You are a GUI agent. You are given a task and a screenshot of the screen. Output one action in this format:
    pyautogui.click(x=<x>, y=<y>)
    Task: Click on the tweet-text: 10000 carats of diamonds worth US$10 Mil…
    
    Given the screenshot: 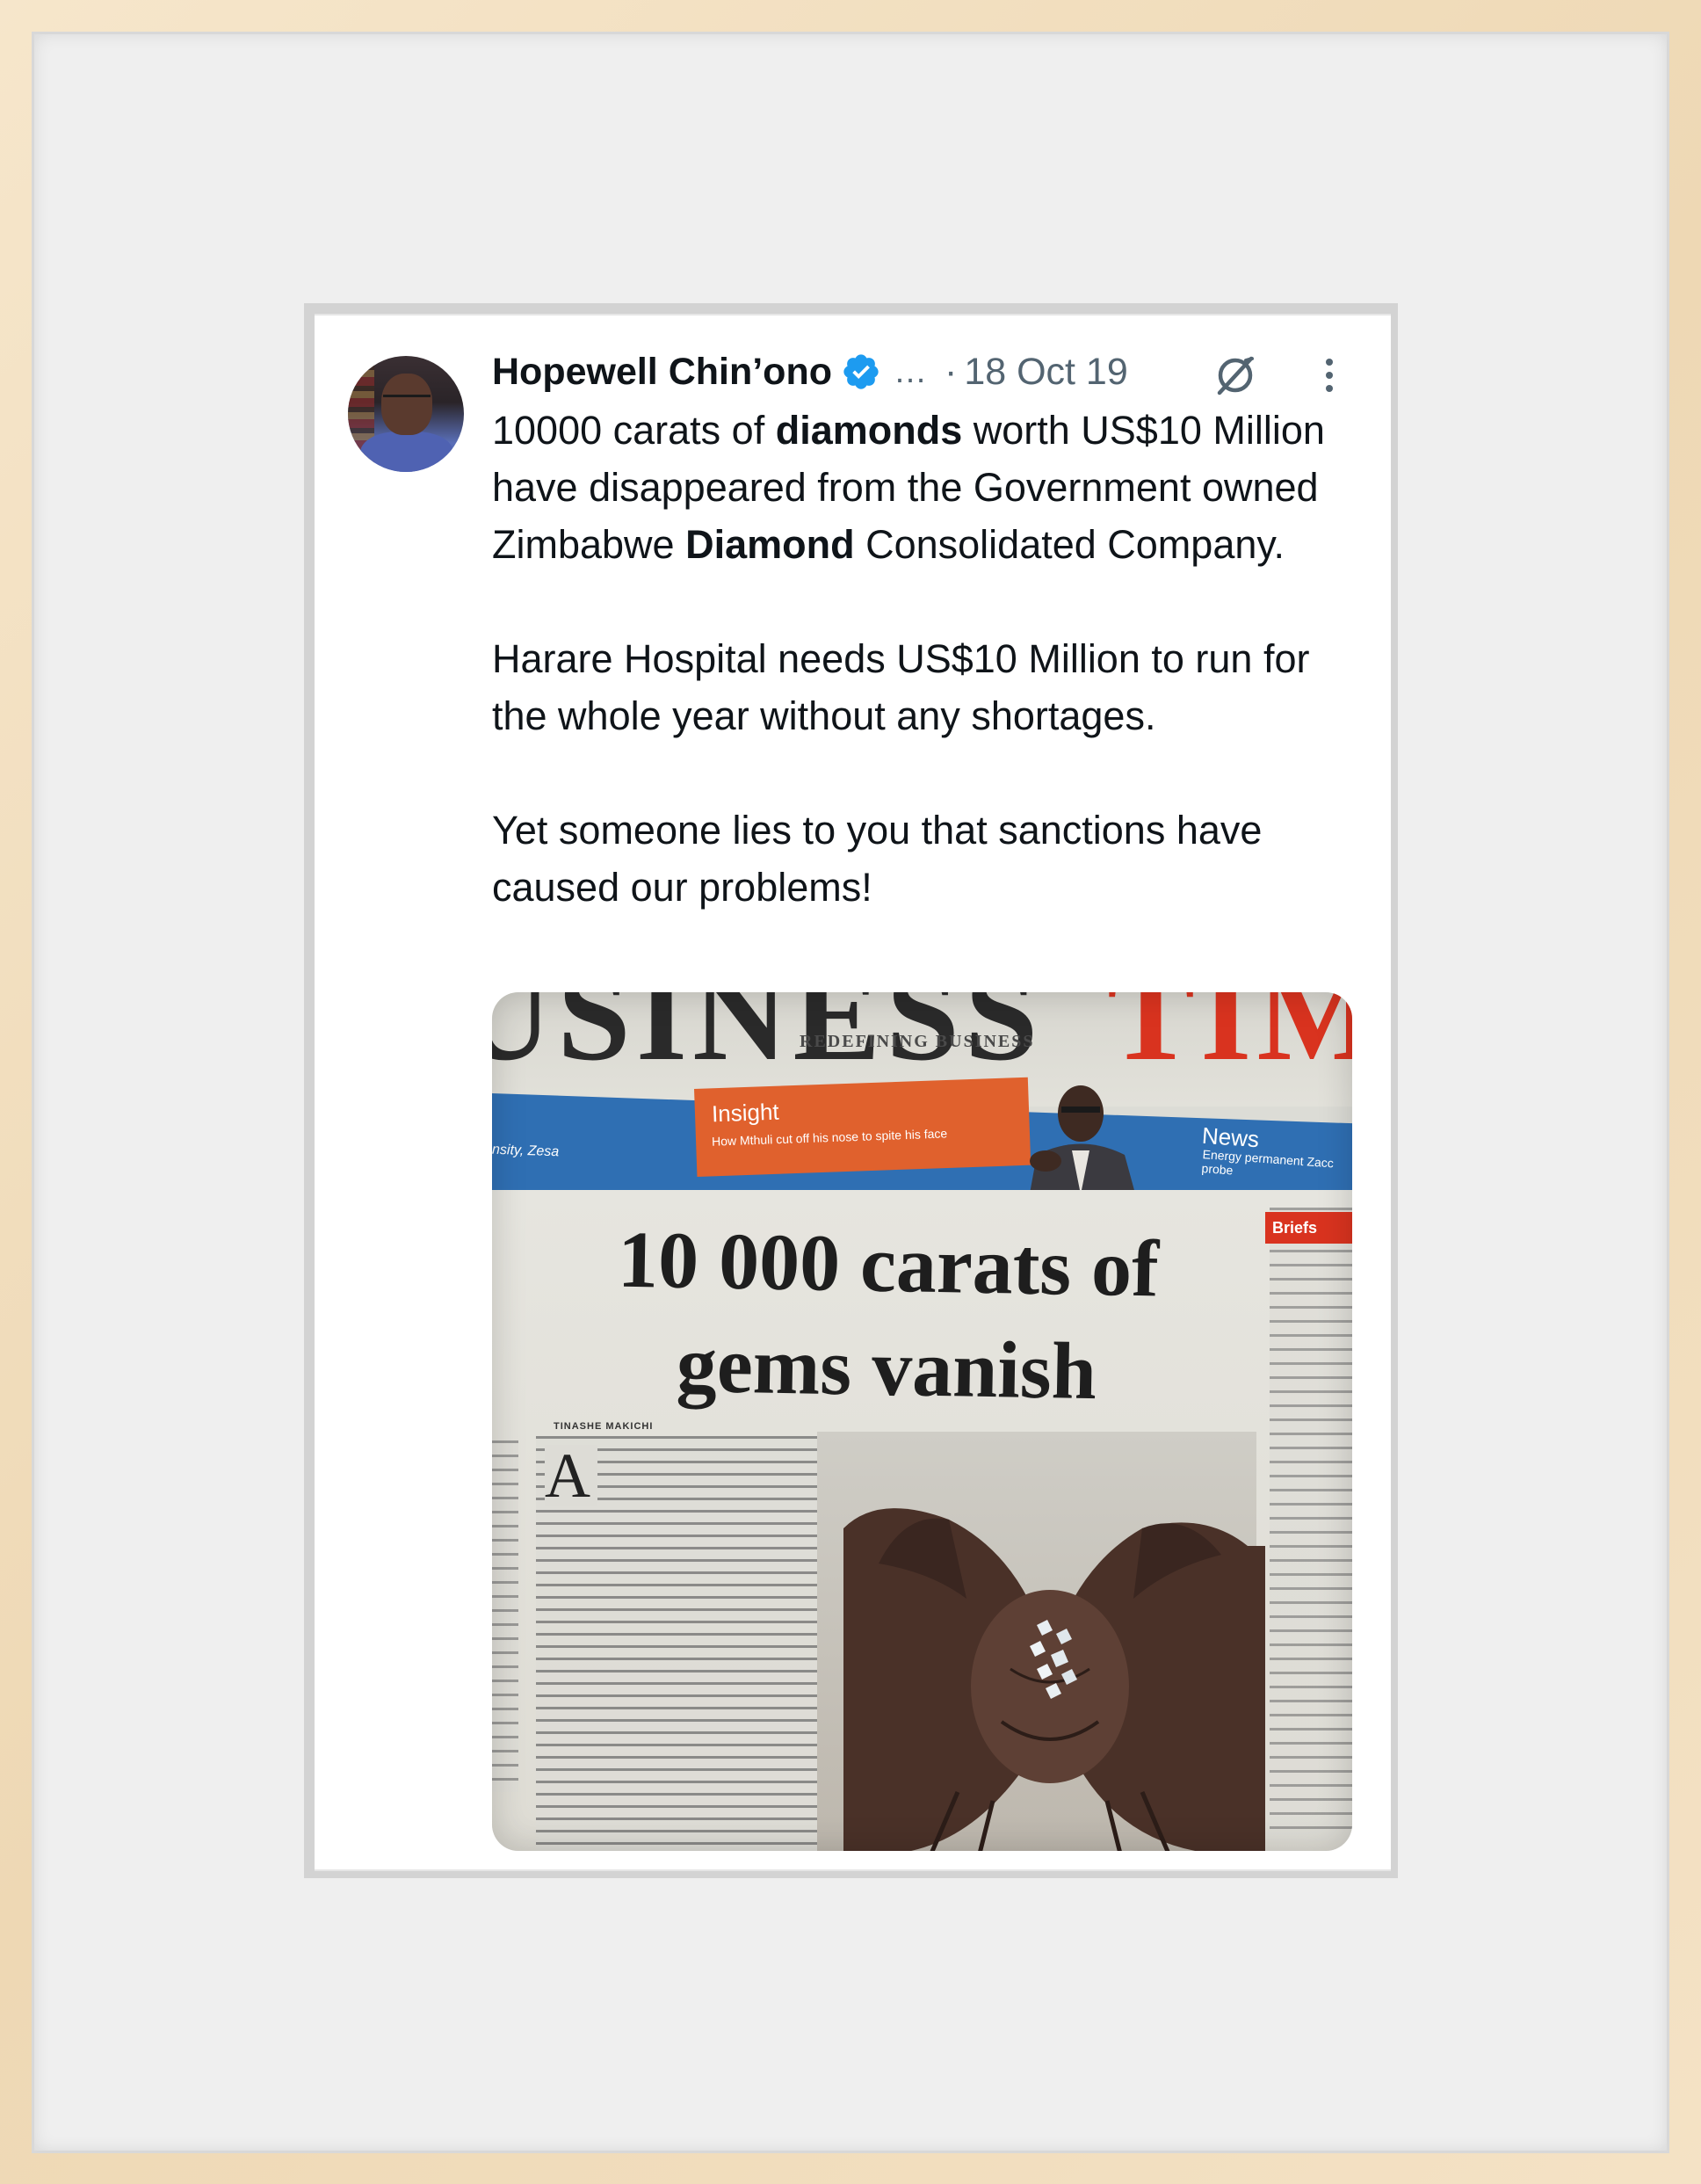 What is the action you would take?
    pyautogui.click(x=932, y=659)
    